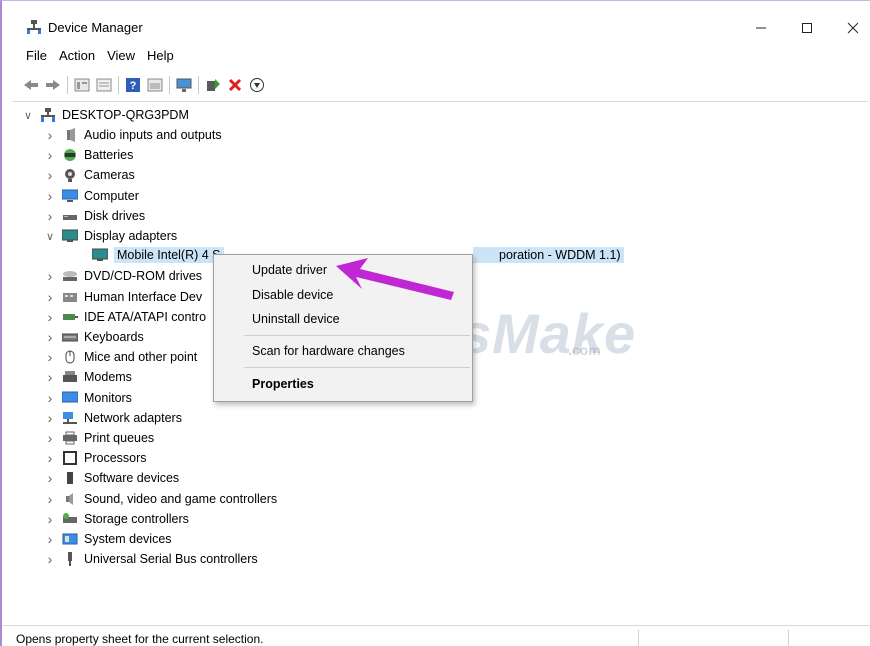 This screenshot has height=646, width=870. Describe the element at coordinates (115, 215) in the screenshot. I see `tree-category-label: Disk drives` at that location.